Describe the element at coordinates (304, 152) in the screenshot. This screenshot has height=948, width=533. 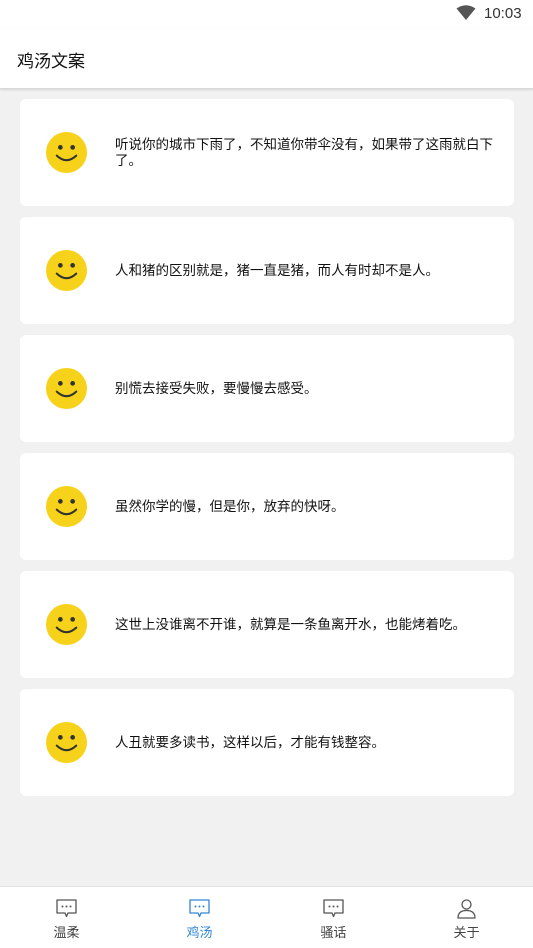
I see `quote-text: 听说你的城市下雨了，不知道你带伞没有，如果带了这雨就白下了。` at that location.